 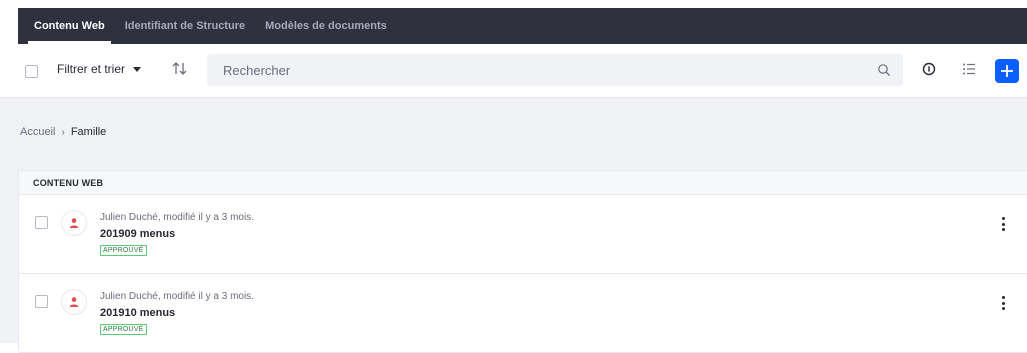 I want to click on chevron-right-icon: ›, so click(x=63, y=132).